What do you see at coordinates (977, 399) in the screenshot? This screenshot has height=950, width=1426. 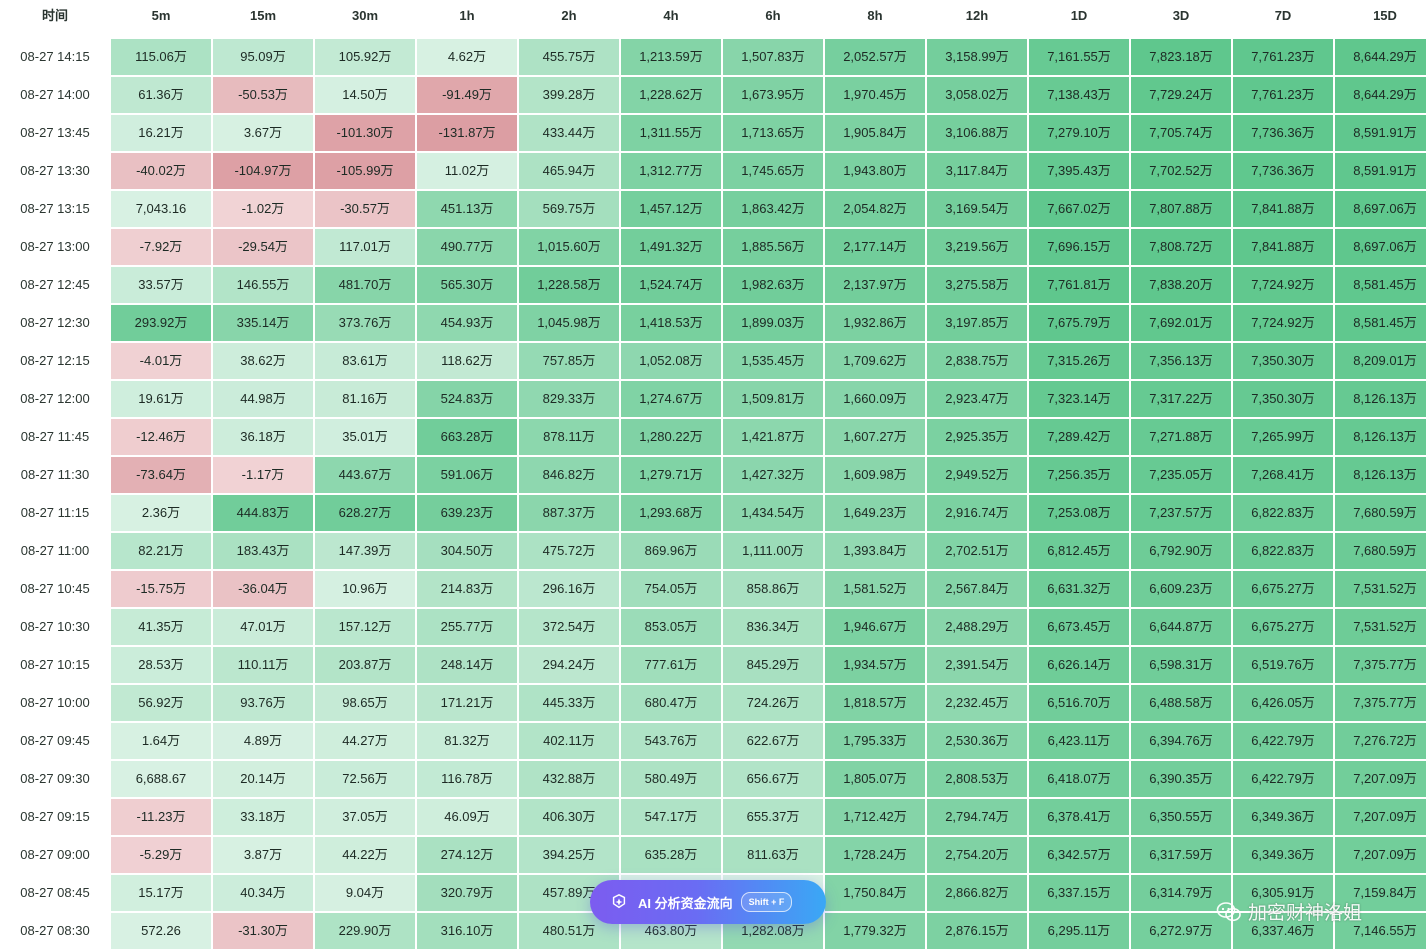 I see `value-cell: 2,923.47万` at bounding box center [977, 399].